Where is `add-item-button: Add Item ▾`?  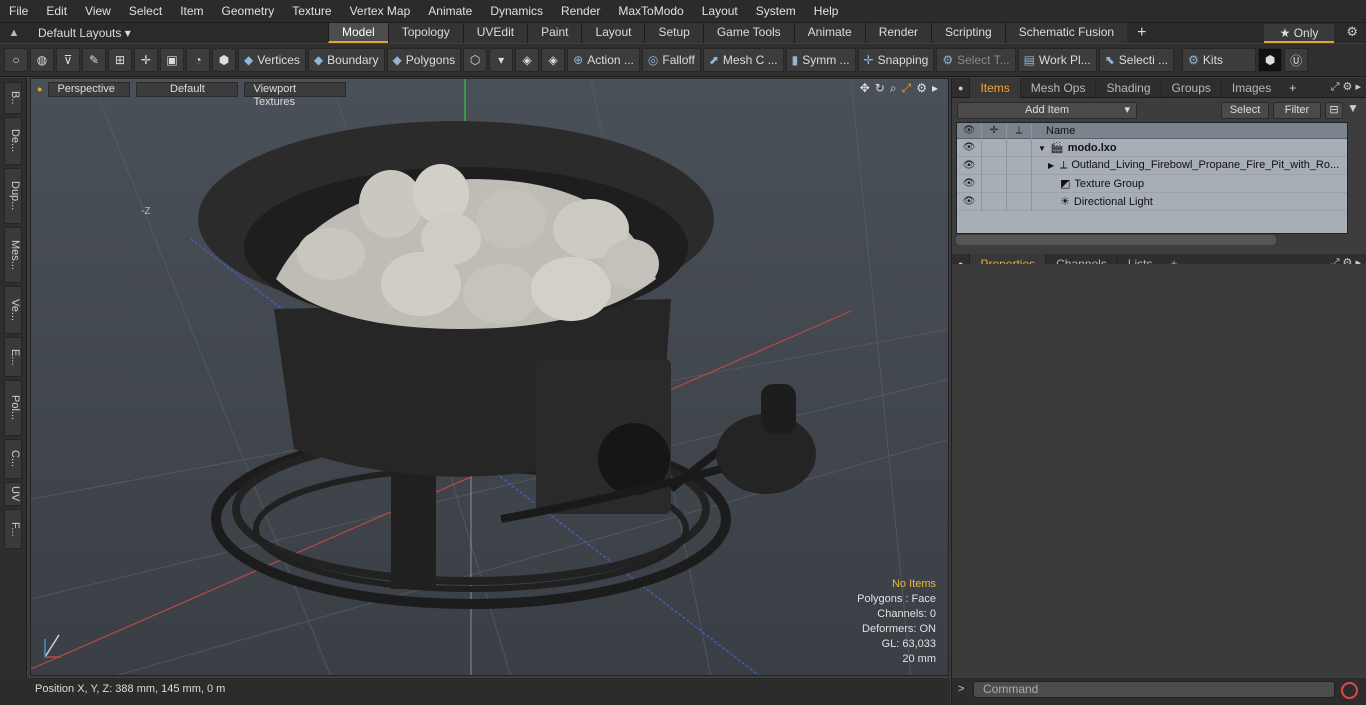 add-item-button: Add Item ▾ is located at coordinates (1047, 110).